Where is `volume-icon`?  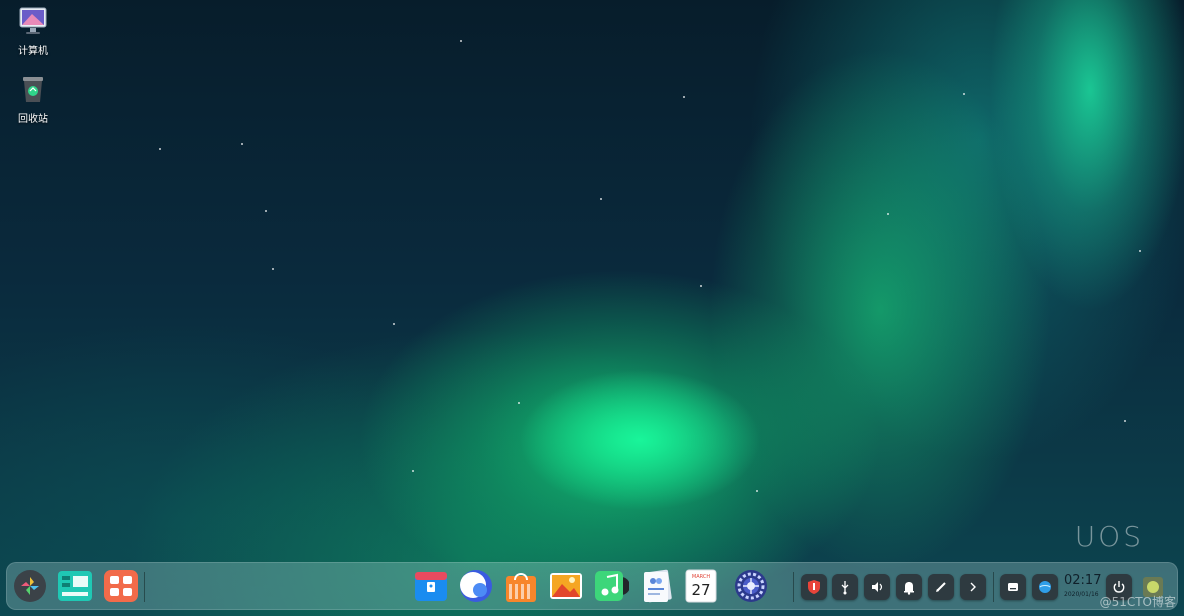 volume-icon is located at coordinates (877, 587).